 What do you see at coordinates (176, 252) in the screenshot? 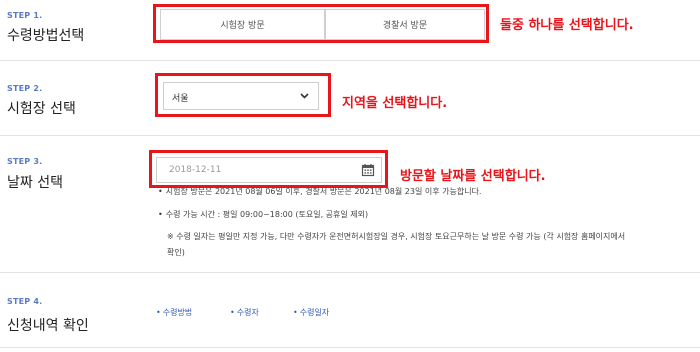
I see `notice-pickup-rule-line2: 확인)` at bounding box center [176, 252].